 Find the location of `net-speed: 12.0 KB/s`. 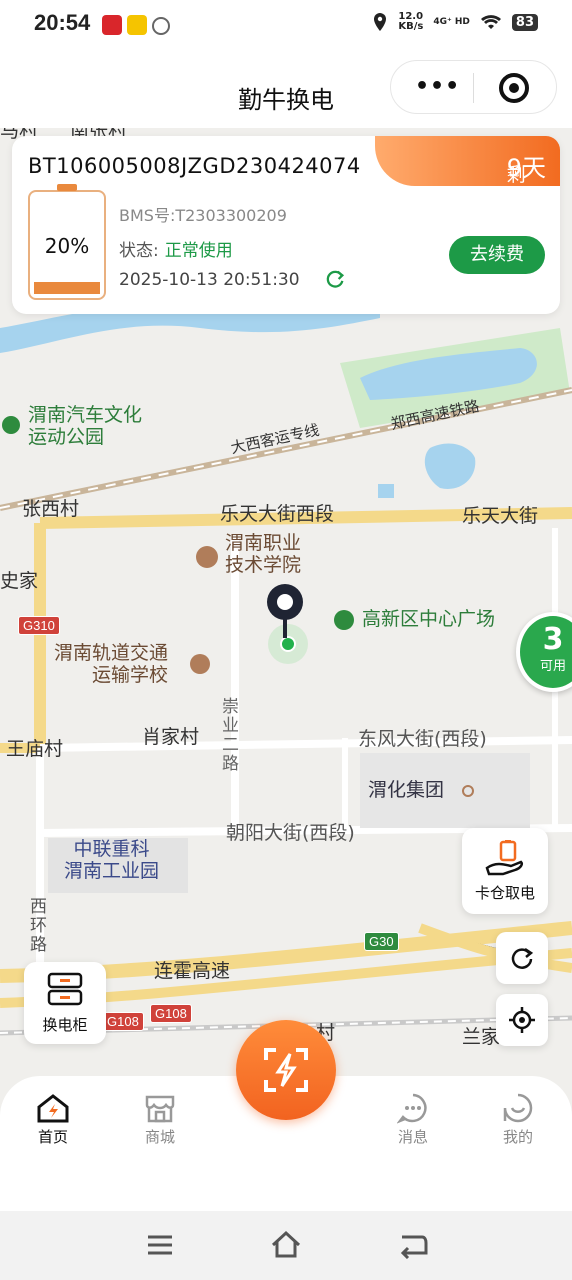

net-speed: 12.0 KB/s is located at coordinates (411, 21).